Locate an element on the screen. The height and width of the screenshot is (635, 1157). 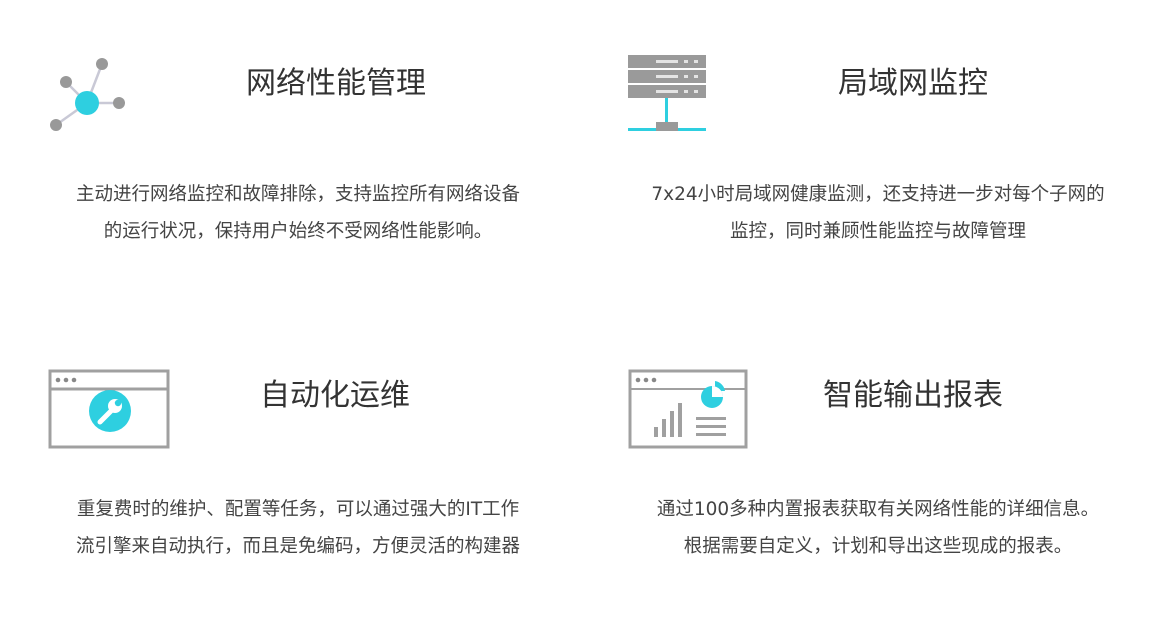
feature-description-line: 监控，同时兼顾性能监控与故障管理 is located at coordinates (877, 231).